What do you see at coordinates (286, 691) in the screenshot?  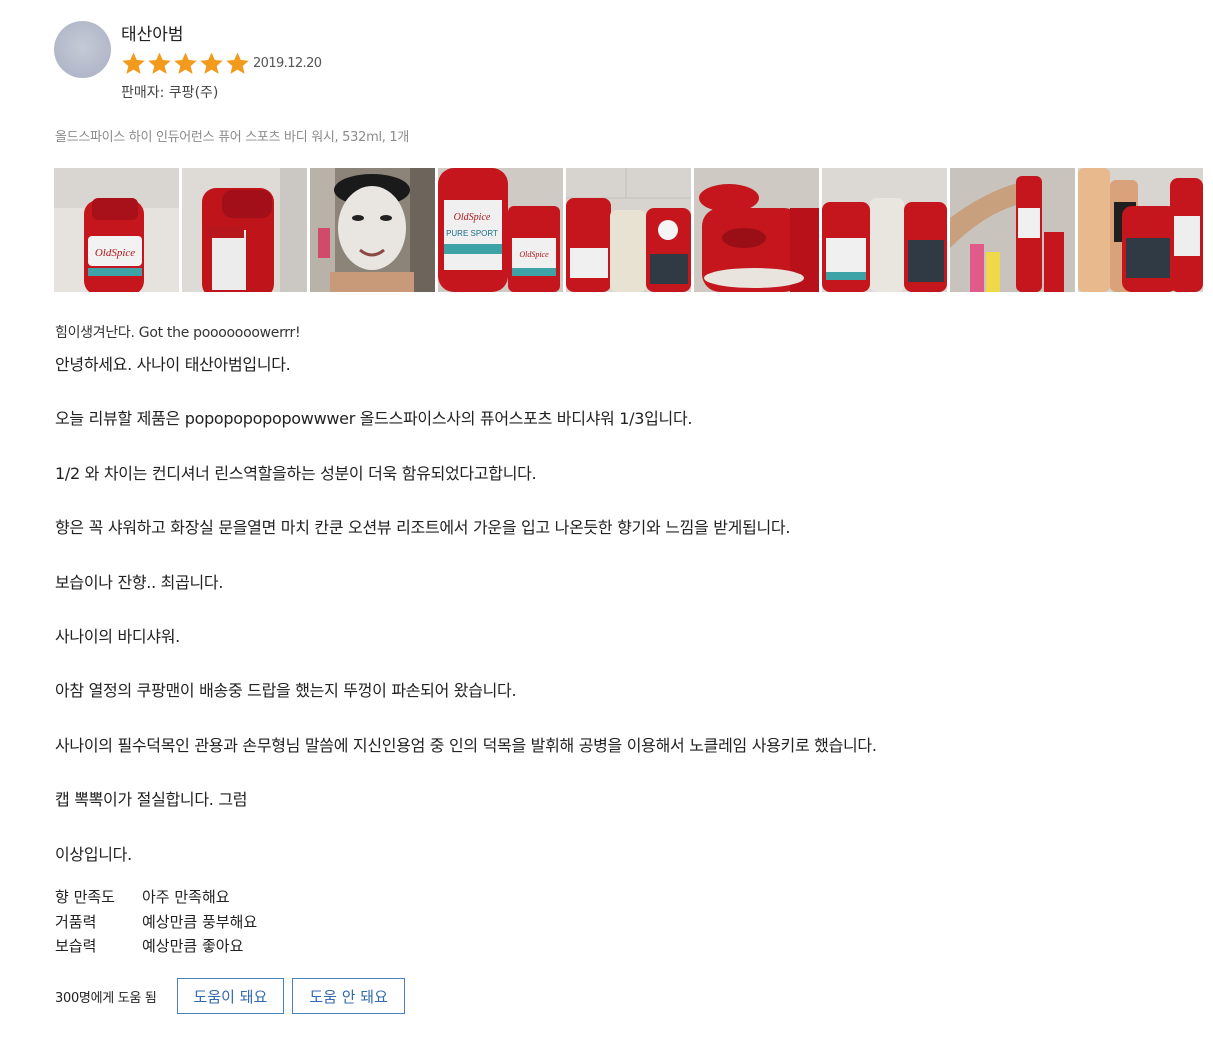 I see `review-body-line: 아참 열정의 쿠팡맨이 배송중 드랍을 했는지 뚜껑이 파손되어 왔습니다.` at bounding box center [286, 691].